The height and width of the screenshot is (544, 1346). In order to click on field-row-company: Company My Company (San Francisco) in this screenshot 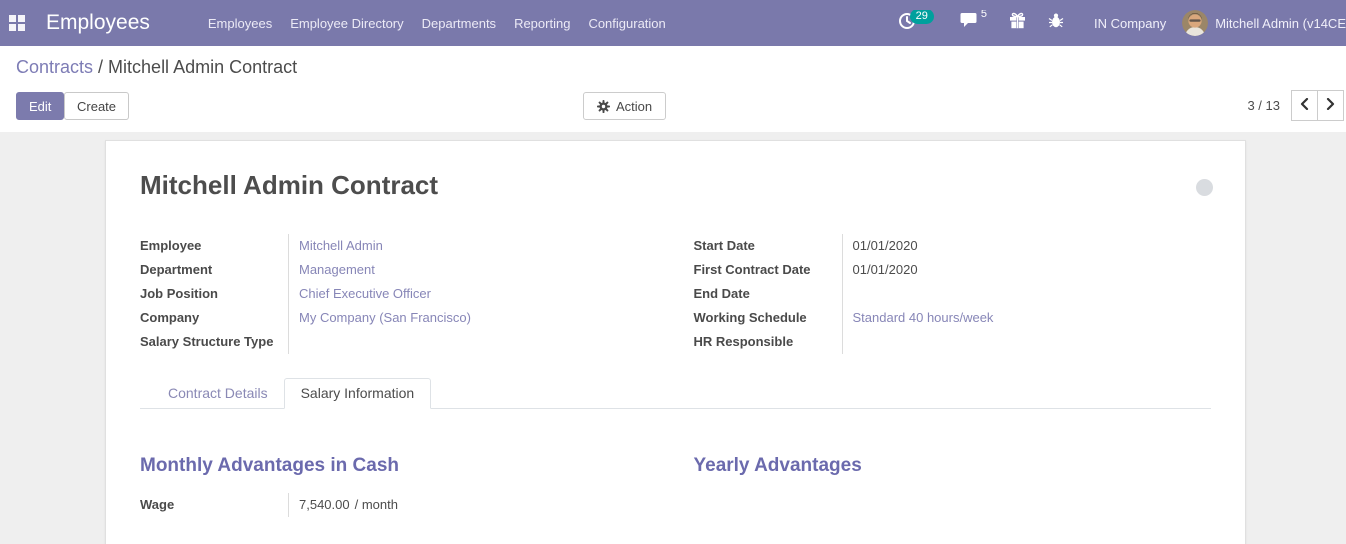, I will do `click(399, 318)`.